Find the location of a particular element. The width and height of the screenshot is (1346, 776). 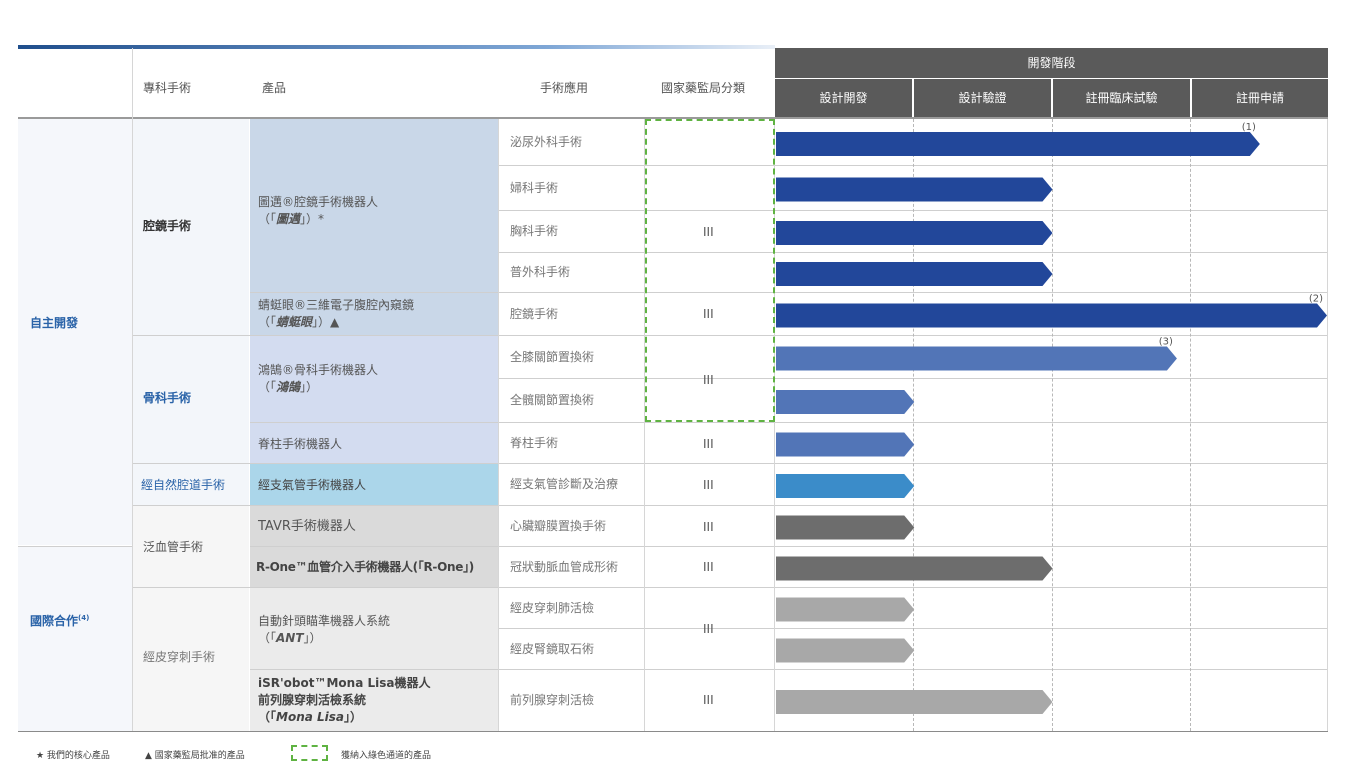

group-international-sup: (4) is located at coordinates (84, 618).